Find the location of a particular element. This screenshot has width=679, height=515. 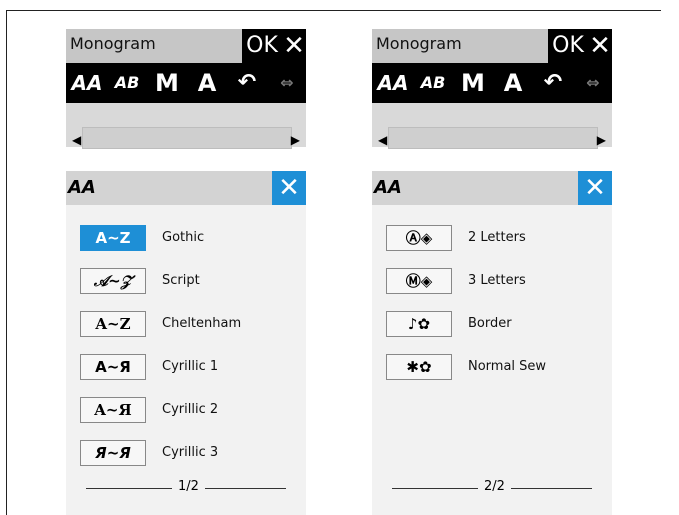

cheltenham-font-button: A~Z is located at coordinates (113, 324).